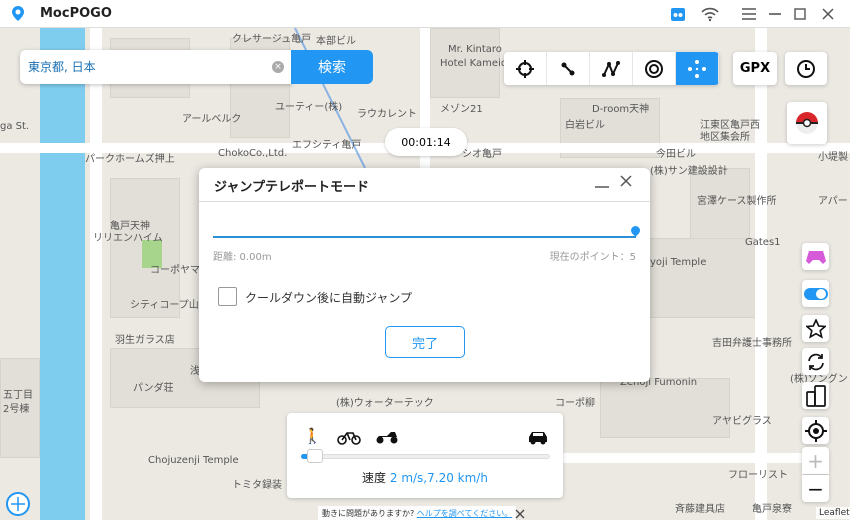  I want to click on auto-jump-label: クールダウン後に自動ジャンプ, so click(329, 298).